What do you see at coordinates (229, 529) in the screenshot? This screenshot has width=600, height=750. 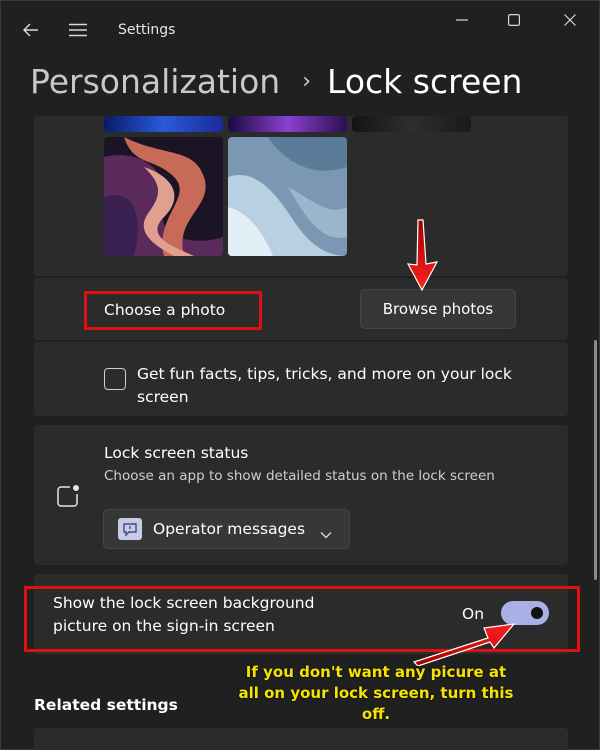 I see `dropdown-selected-value: Operator messages` at bounding box center [229, 529].